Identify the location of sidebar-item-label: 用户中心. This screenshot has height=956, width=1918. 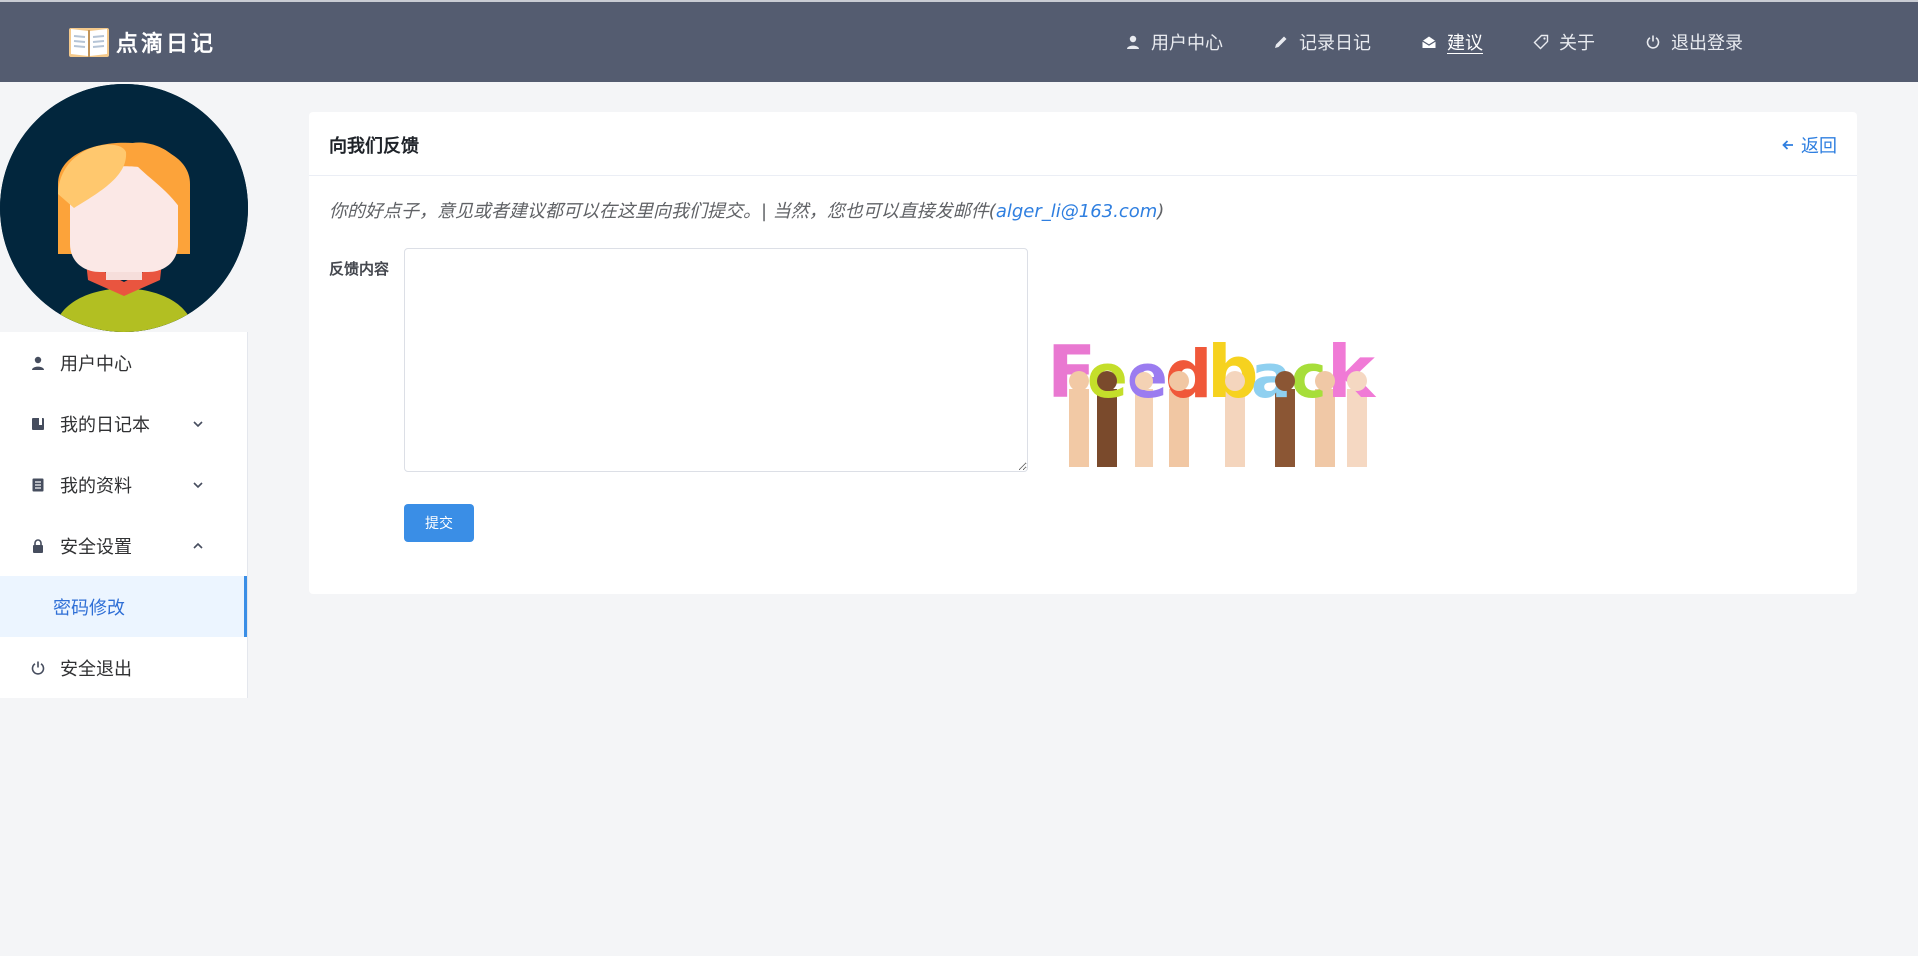
(96, 364).